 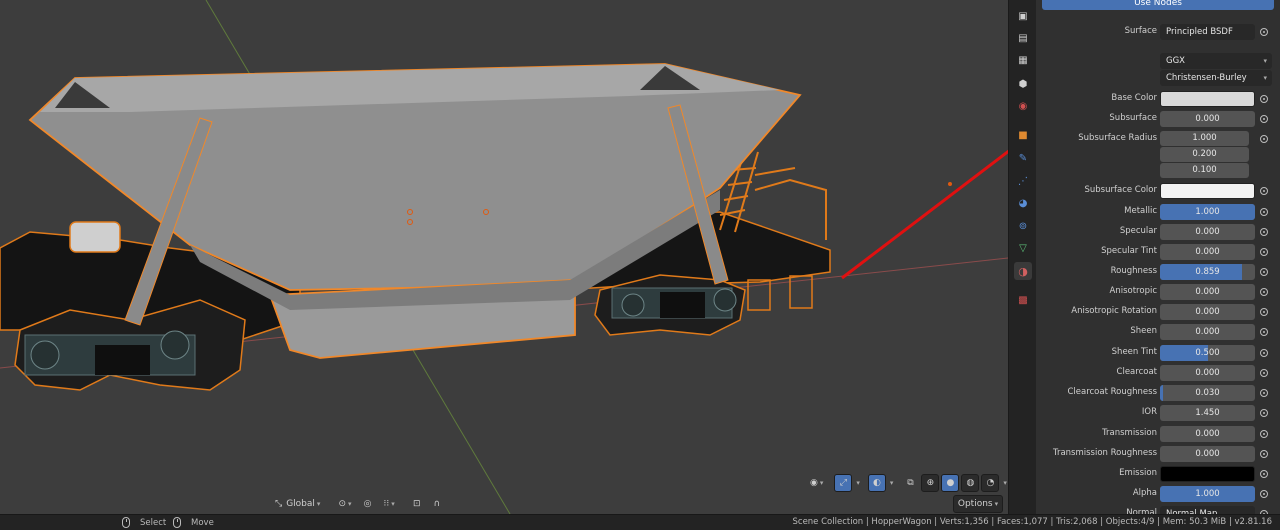 I want to click on param-label: Roughness, so click(x=1133, y=271).